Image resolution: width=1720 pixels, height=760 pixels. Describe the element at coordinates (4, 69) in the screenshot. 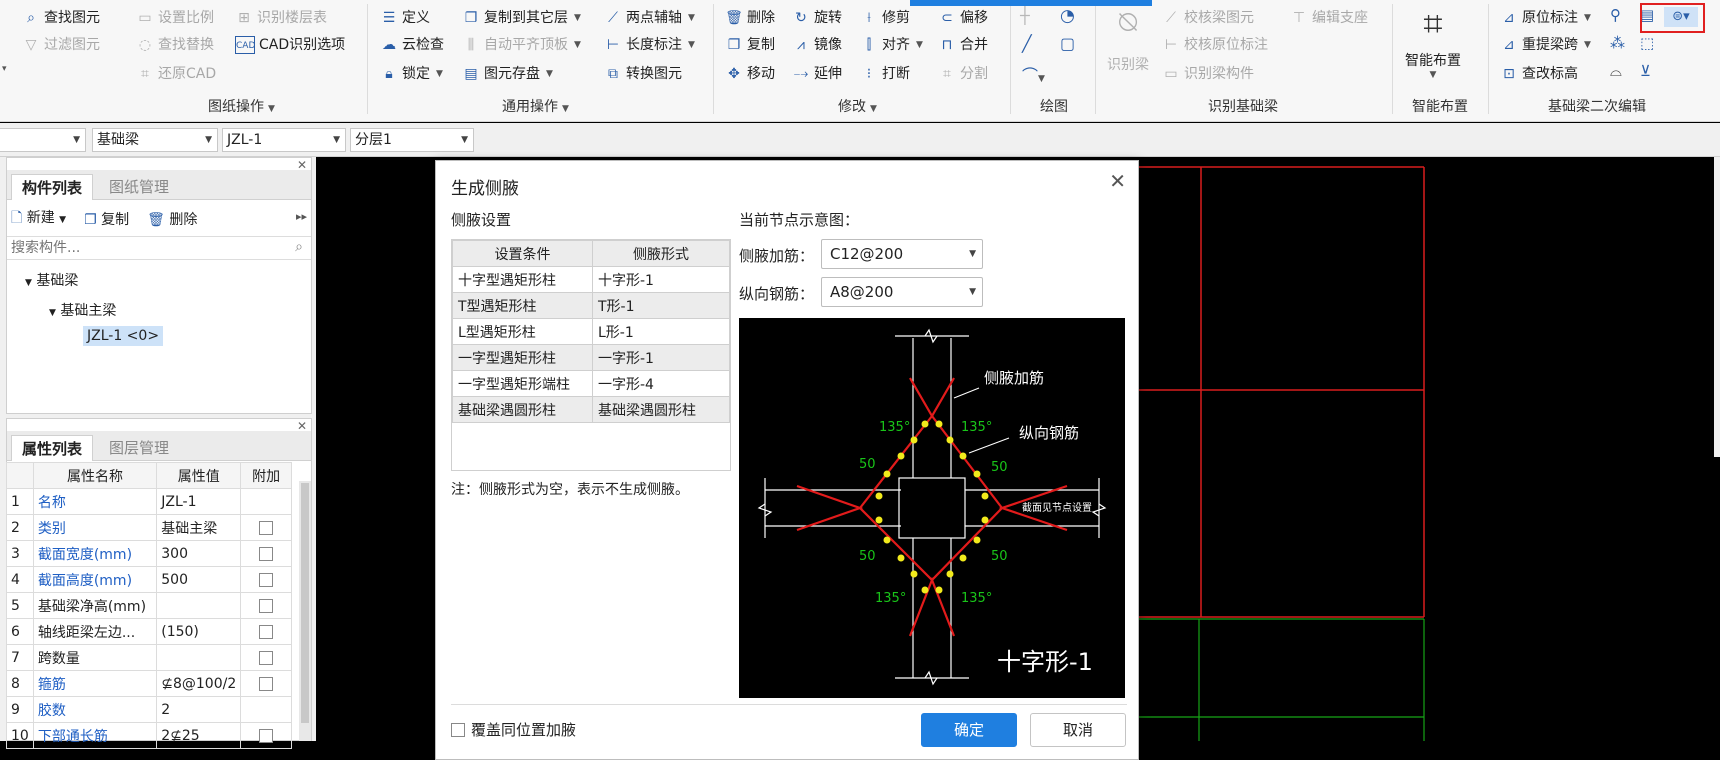

I see `chevron-down-icon: ▾` at that location.